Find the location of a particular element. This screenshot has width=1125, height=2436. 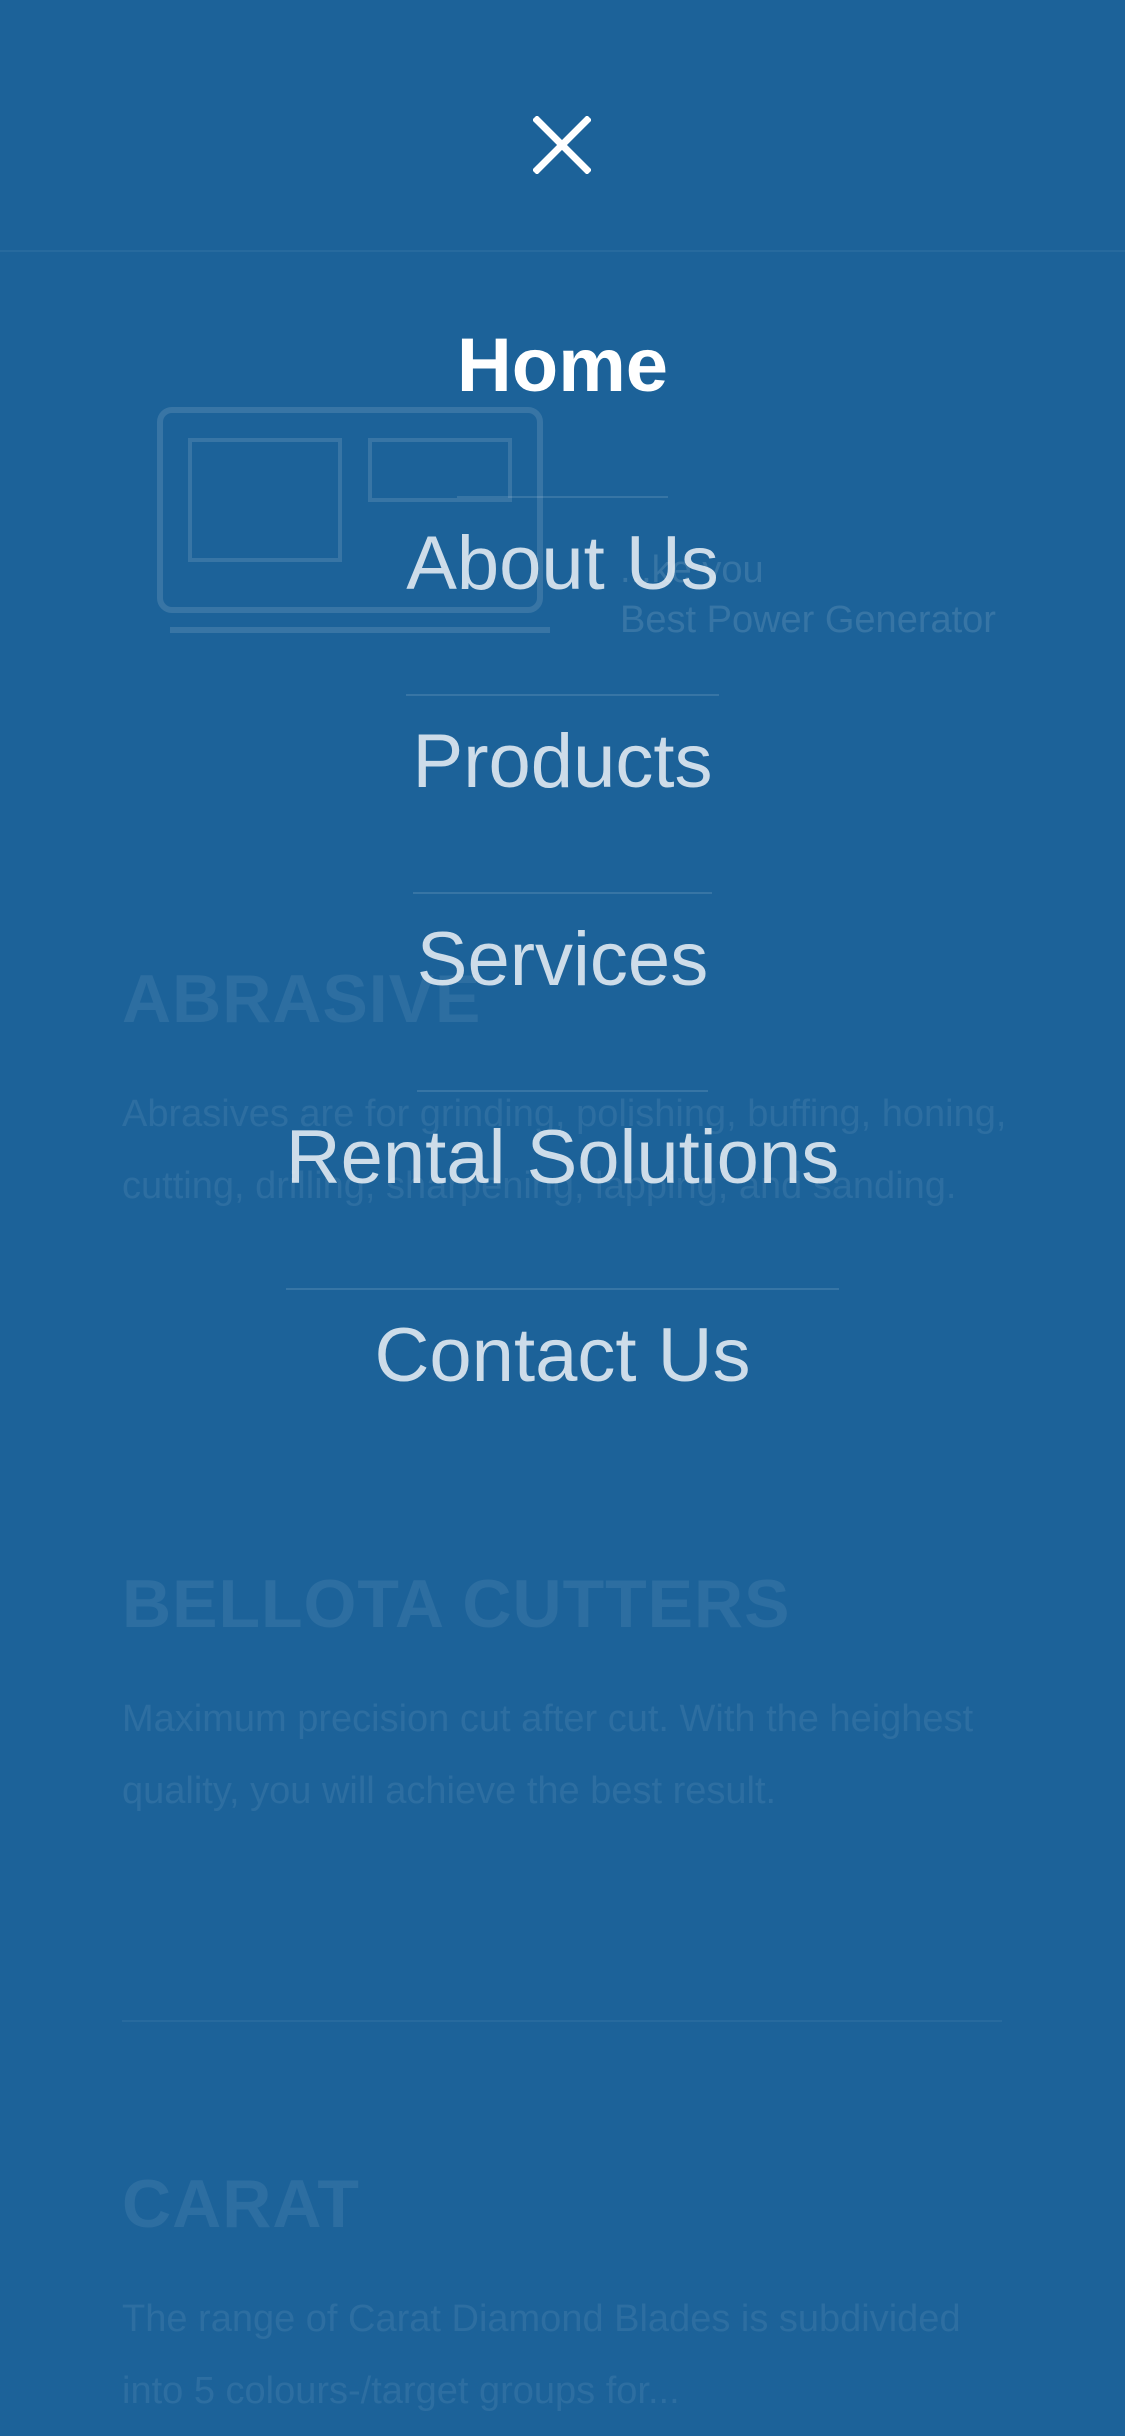

nav-item-rental-solutions: Rental Solutions is located at coordinates (562, 1191).